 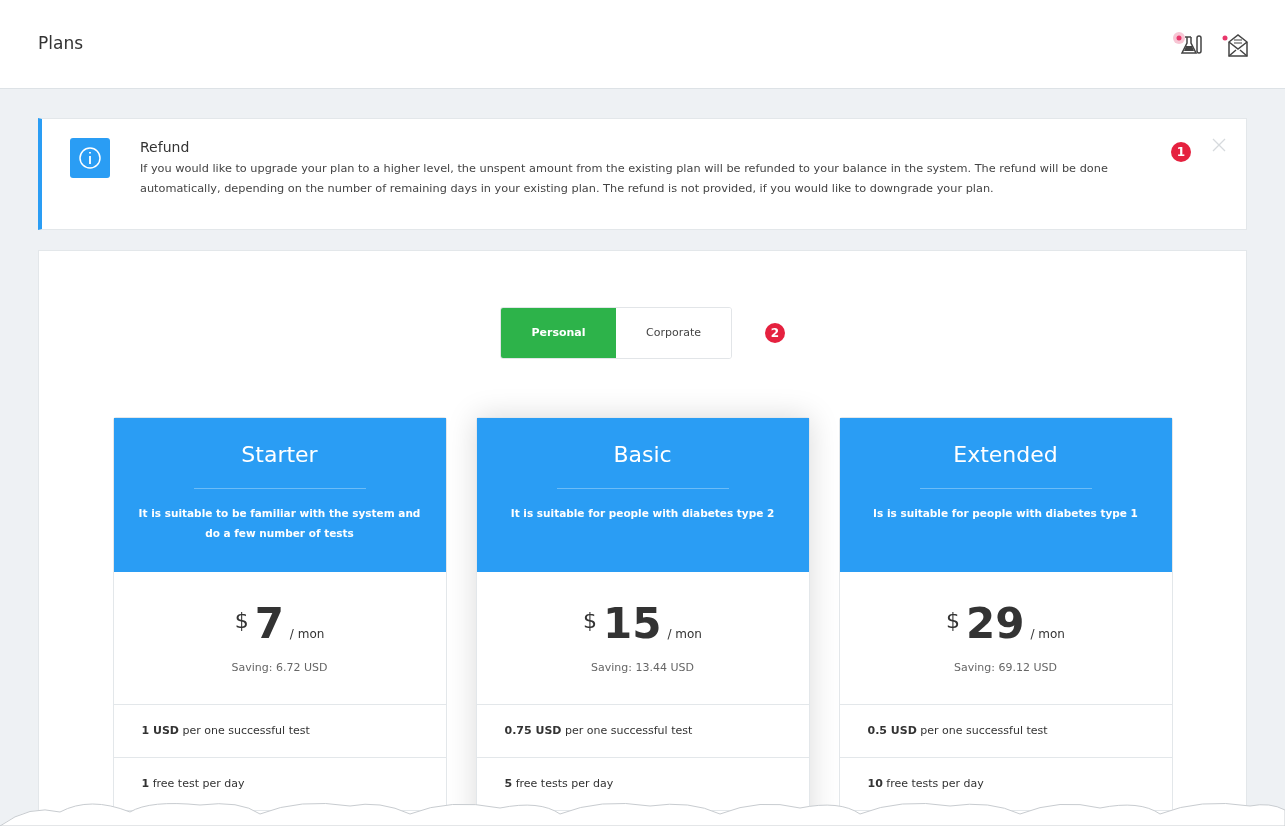 I want to click on step-marker: 1, so click(x=1181, y=152).